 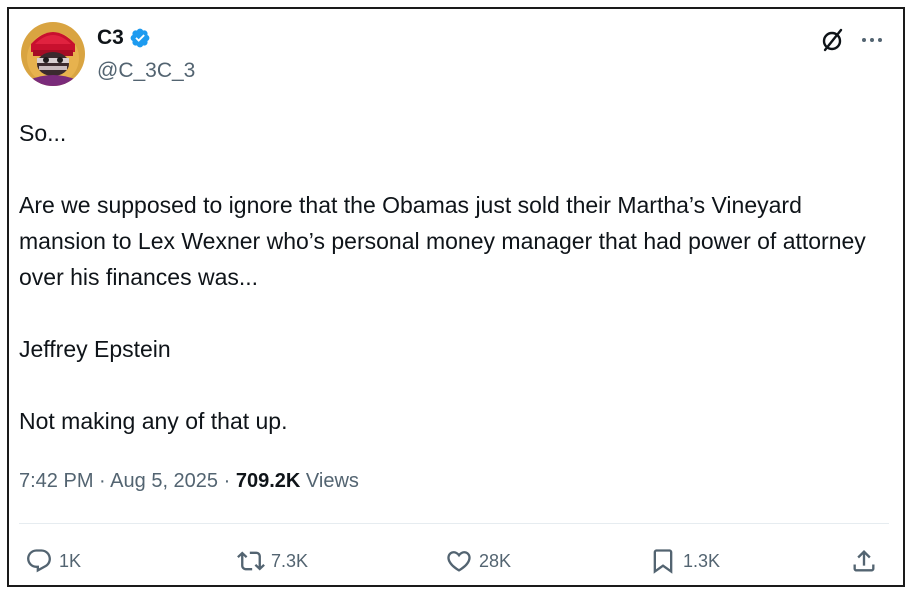 I want to click on share-button, so click(x=864, y=561).